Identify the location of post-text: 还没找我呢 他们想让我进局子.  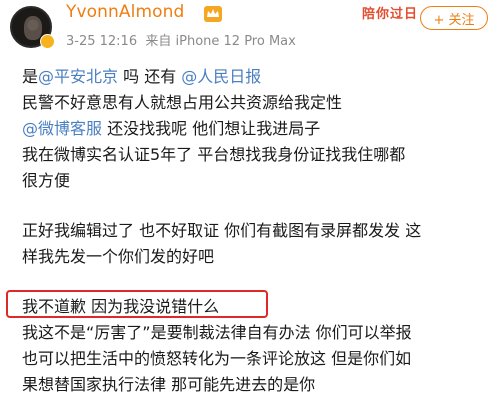
(211, 128).